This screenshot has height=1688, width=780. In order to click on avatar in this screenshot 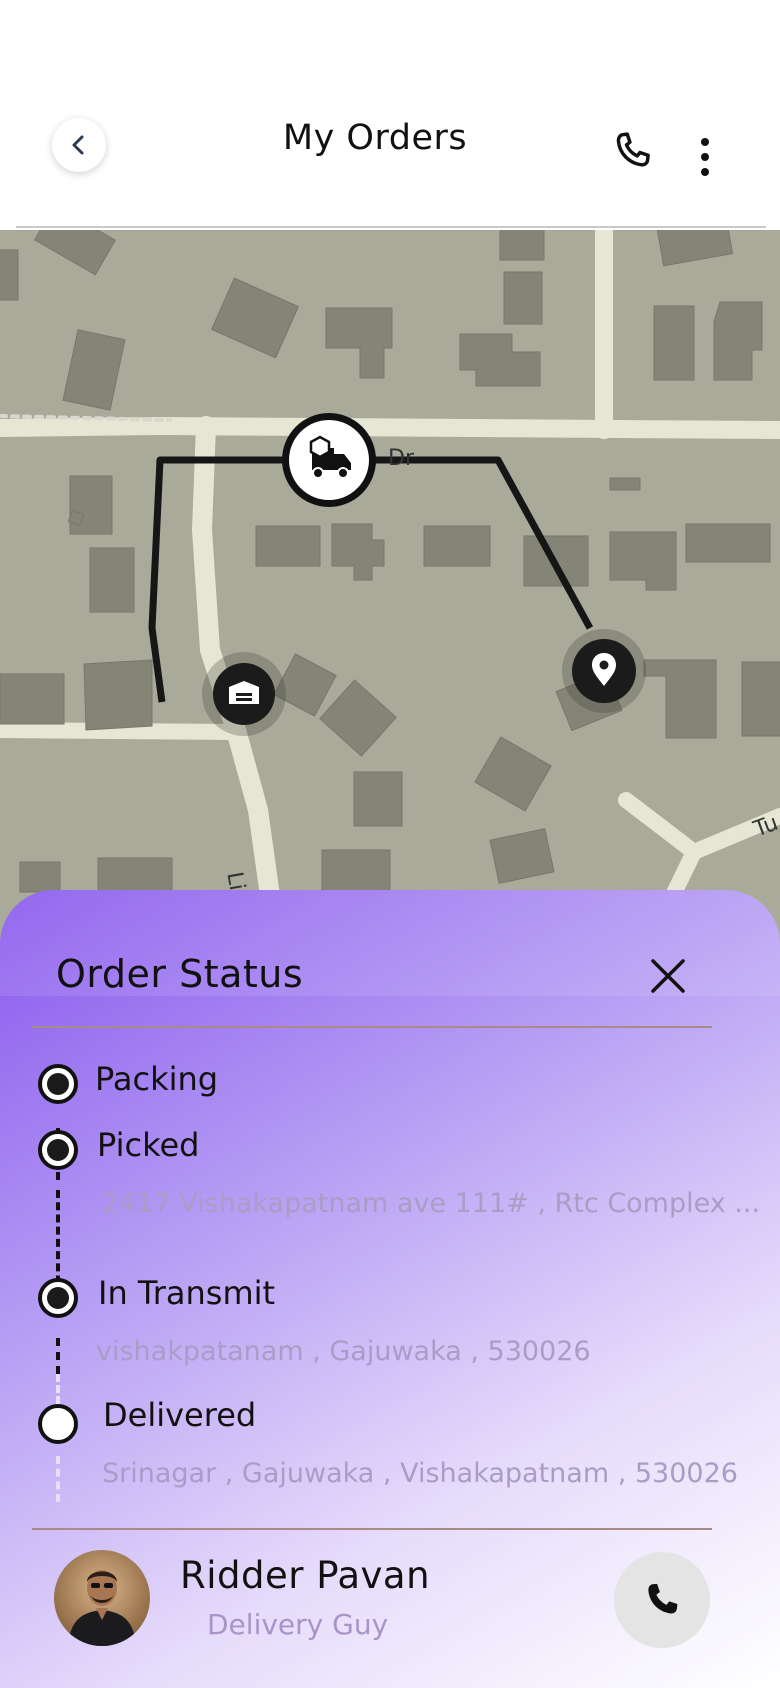, I will do `click(102, 1598)`.